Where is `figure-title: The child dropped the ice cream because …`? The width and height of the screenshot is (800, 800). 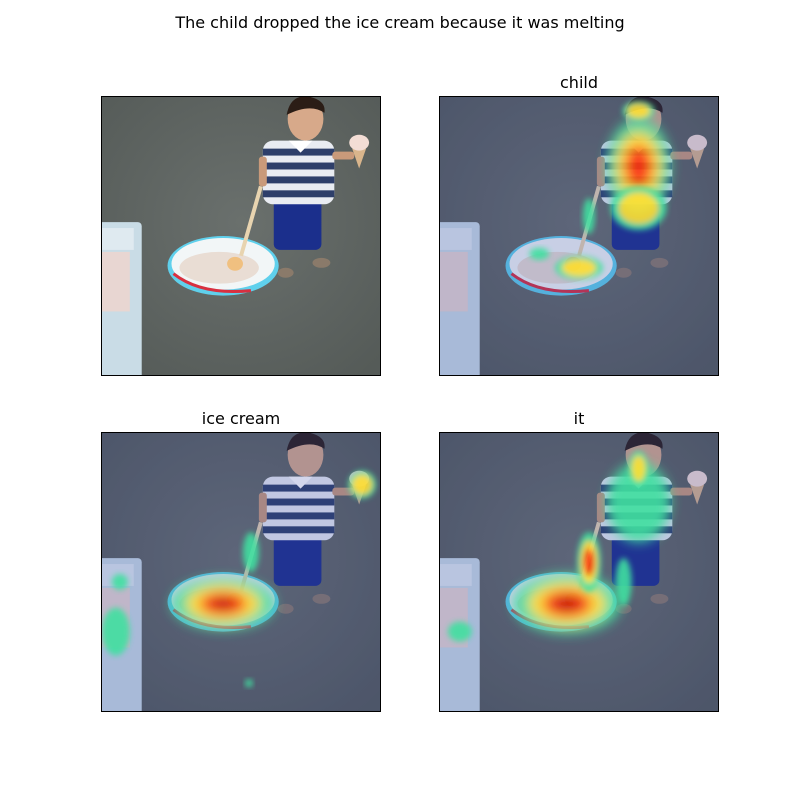
figure-title: The child dropped the ice cream because … is located at coordinates (400, 22).